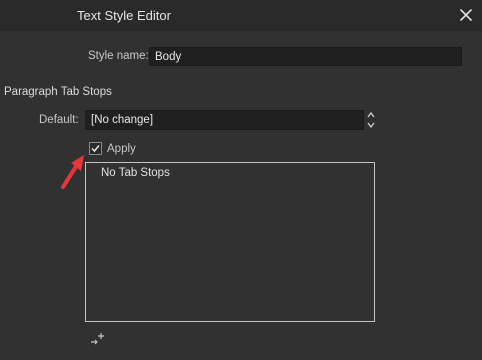 This screenshot has width=482, height=360. What do you see at coordinates (58, 92) in the screenshot?
I see `section-title: Paragraph Tab Stops` at bounding box center [58, 92].